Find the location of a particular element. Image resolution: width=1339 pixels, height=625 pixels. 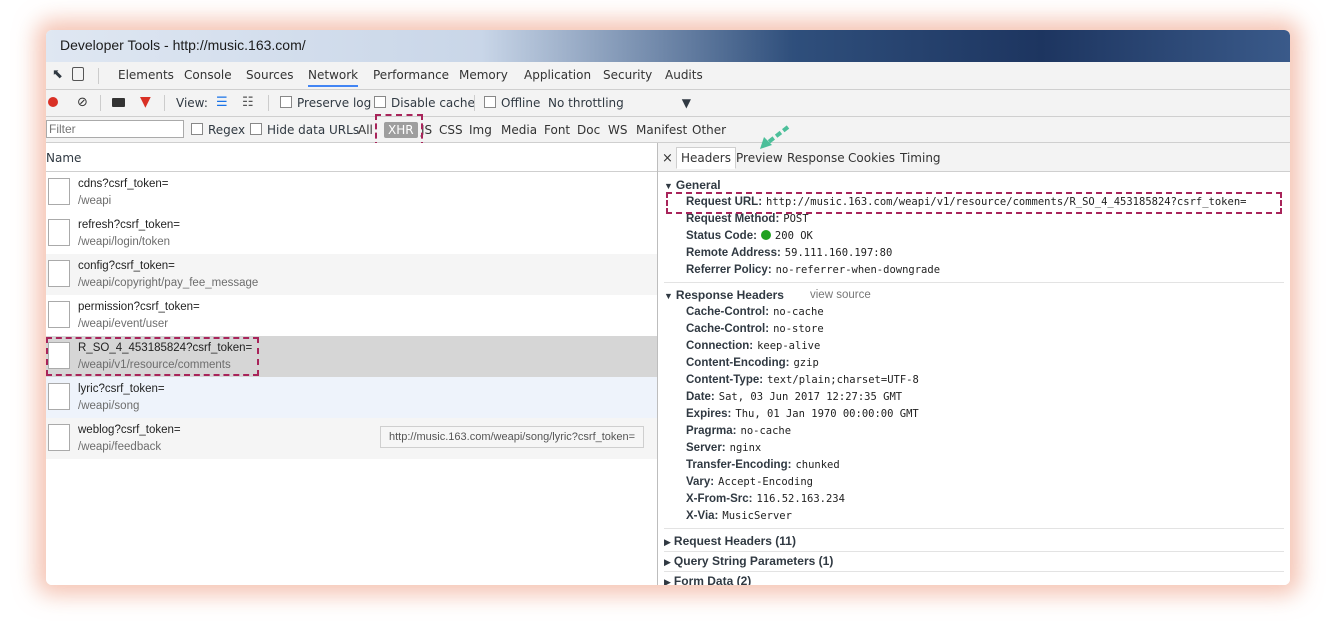

request-name: config?csrf_token= is located at coordinates (126, 266).